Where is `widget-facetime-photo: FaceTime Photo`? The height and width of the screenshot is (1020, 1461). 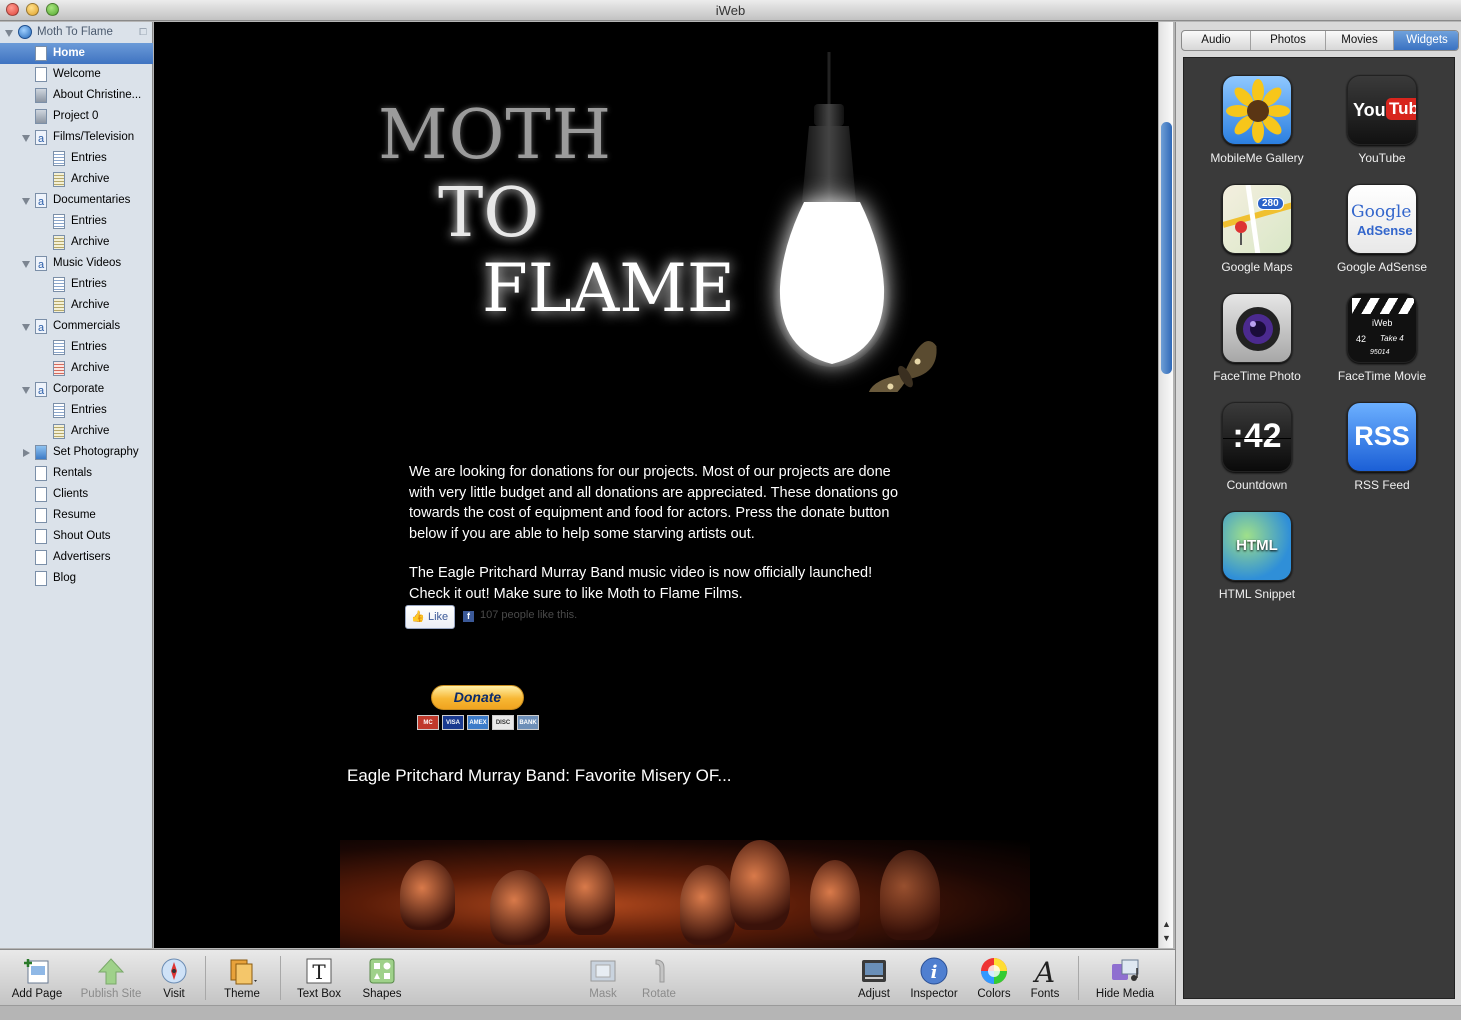 widget-facetime-photo: FaceTime Photo is located at coordinates (1257, 338).